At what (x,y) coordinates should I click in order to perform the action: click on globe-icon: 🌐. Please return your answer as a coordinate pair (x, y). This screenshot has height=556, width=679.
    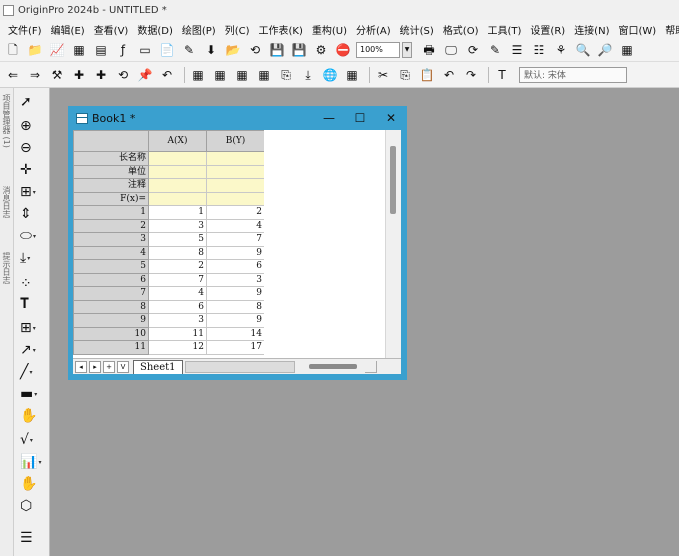
    Looking at the image, I should click on (330, 75).